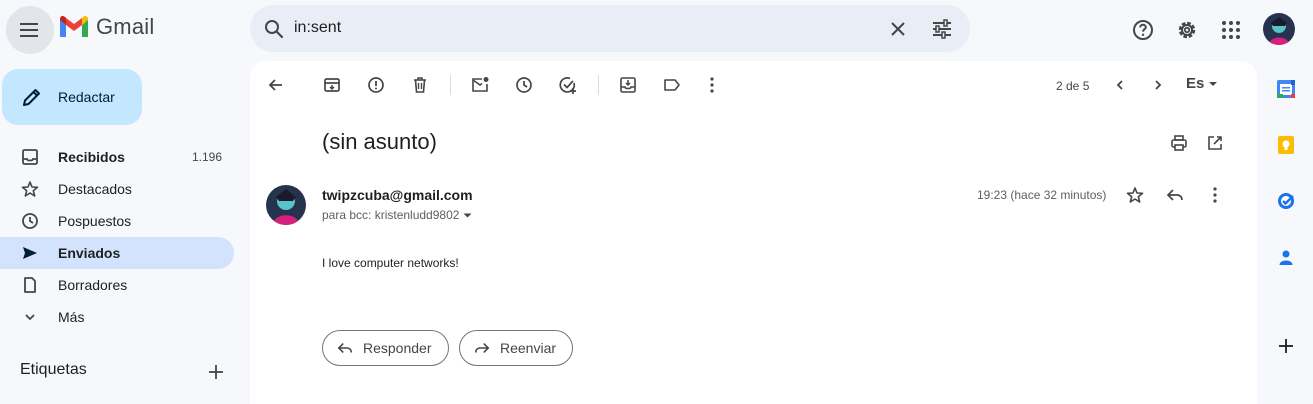  I want to click on newer-button, so click(1120, 85).